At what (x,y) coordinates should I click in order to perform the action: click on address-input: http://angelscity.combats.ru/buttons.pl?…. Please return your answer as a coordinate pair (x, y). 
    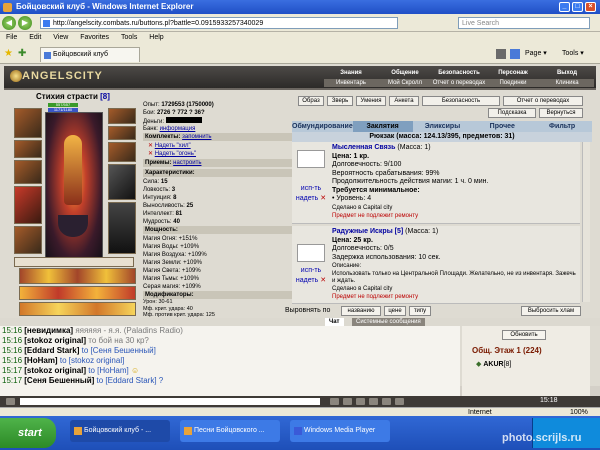
    Looking at the image, I should click on (219, 23).